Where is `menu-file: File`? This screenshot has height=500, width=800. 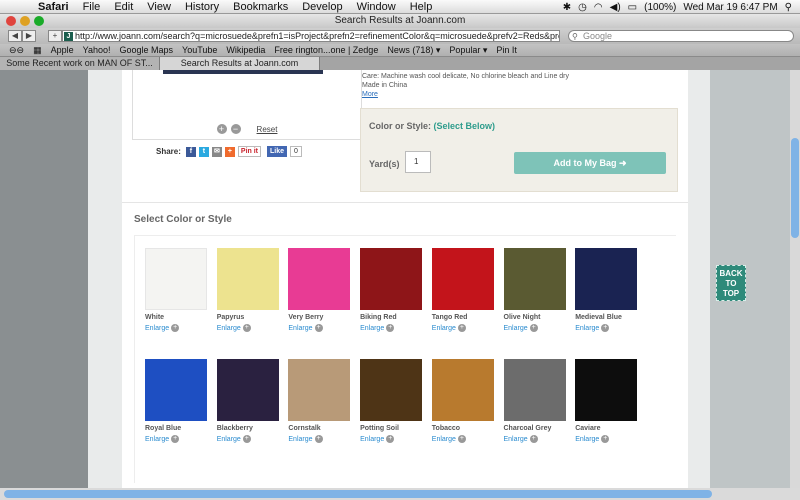
menu-file: File is located at coordinates (92, 7).